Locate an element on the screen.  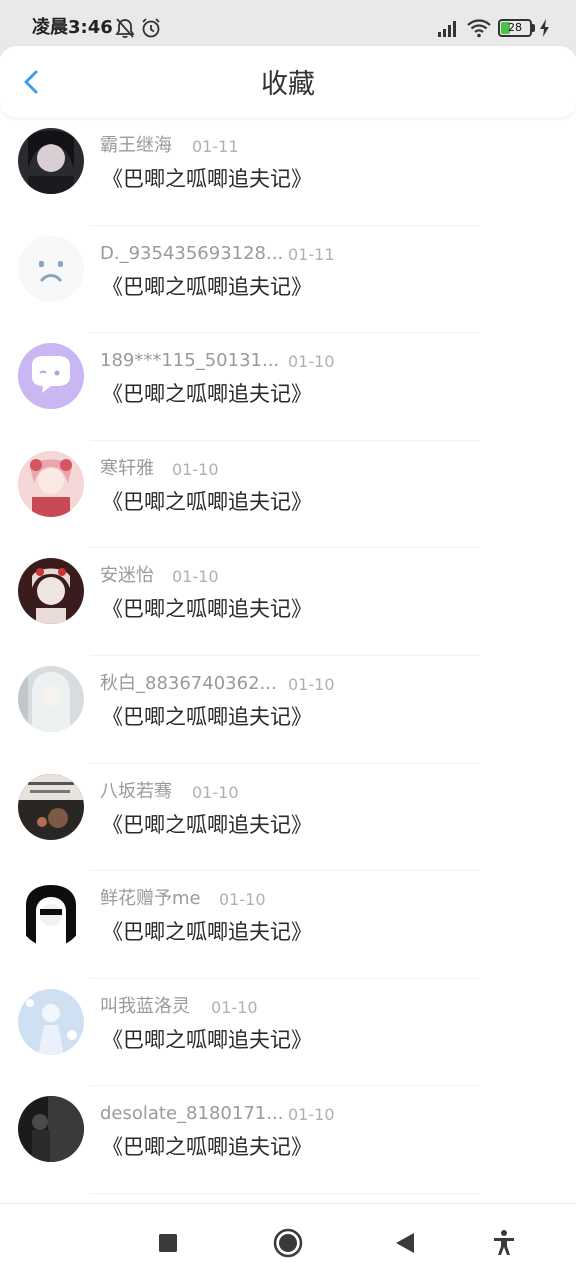
username: 霸王继海 is located at coordinates (136, 145).